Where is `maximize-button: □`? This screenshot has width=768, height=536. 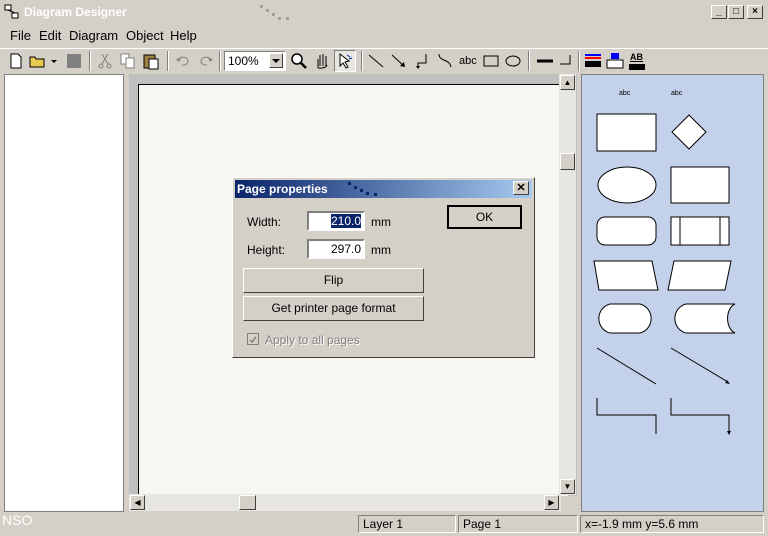 maximize-button: □ is located at coordinates (736, 12).